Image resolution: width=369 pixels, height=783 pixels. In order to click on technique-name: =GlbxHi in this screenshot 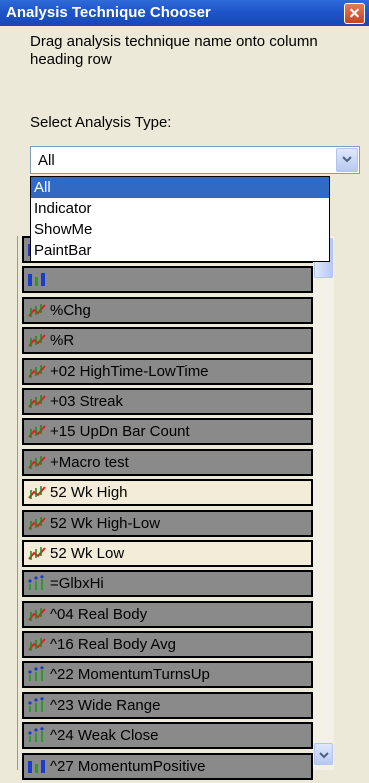, I will do `click(77, 584)`.